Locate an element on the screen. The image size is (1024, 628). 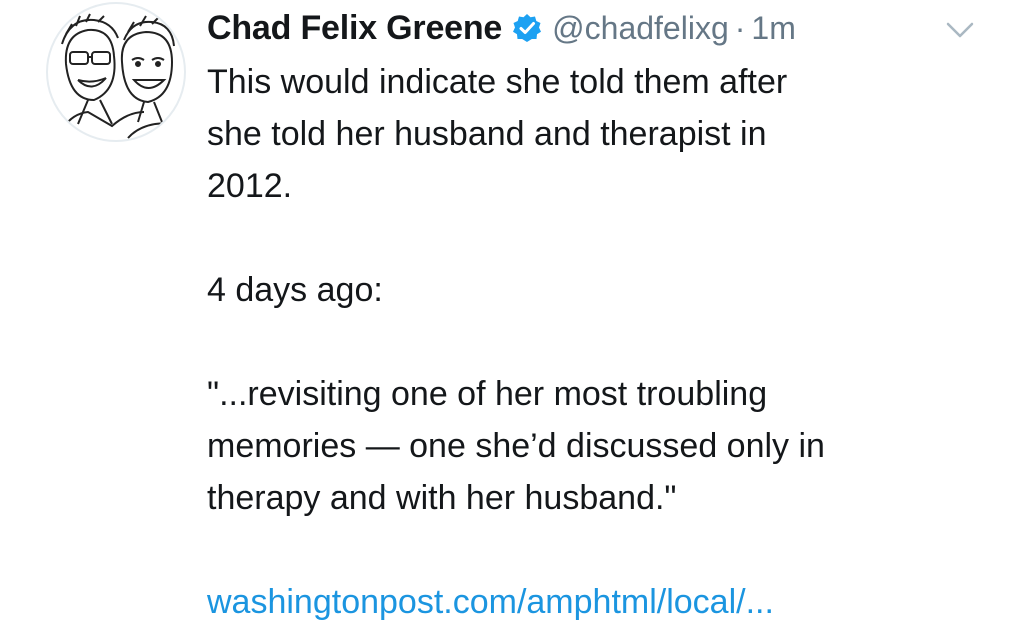
tweet-timestamp: 1m is located at coordinates (773, 28).